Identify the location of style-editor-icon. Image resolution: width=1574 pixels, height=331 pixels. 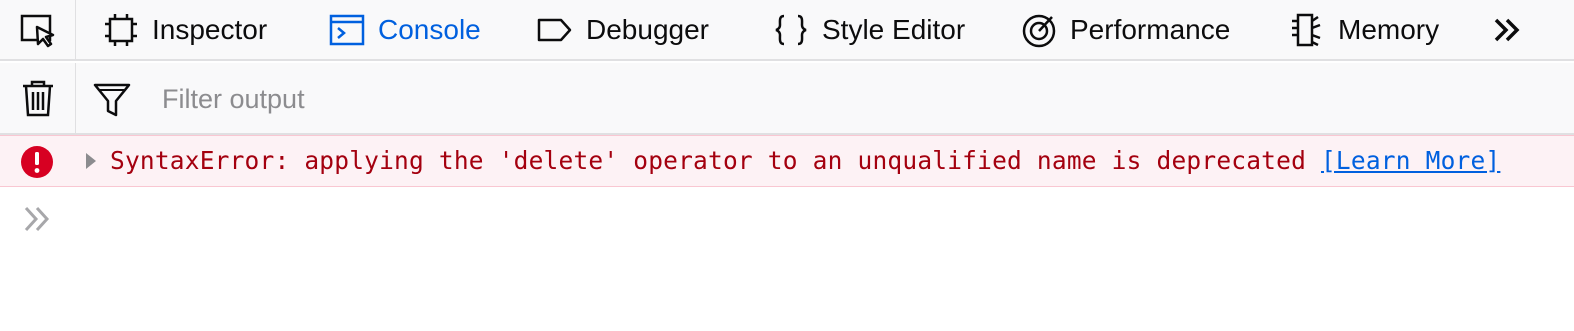
(791, 30).